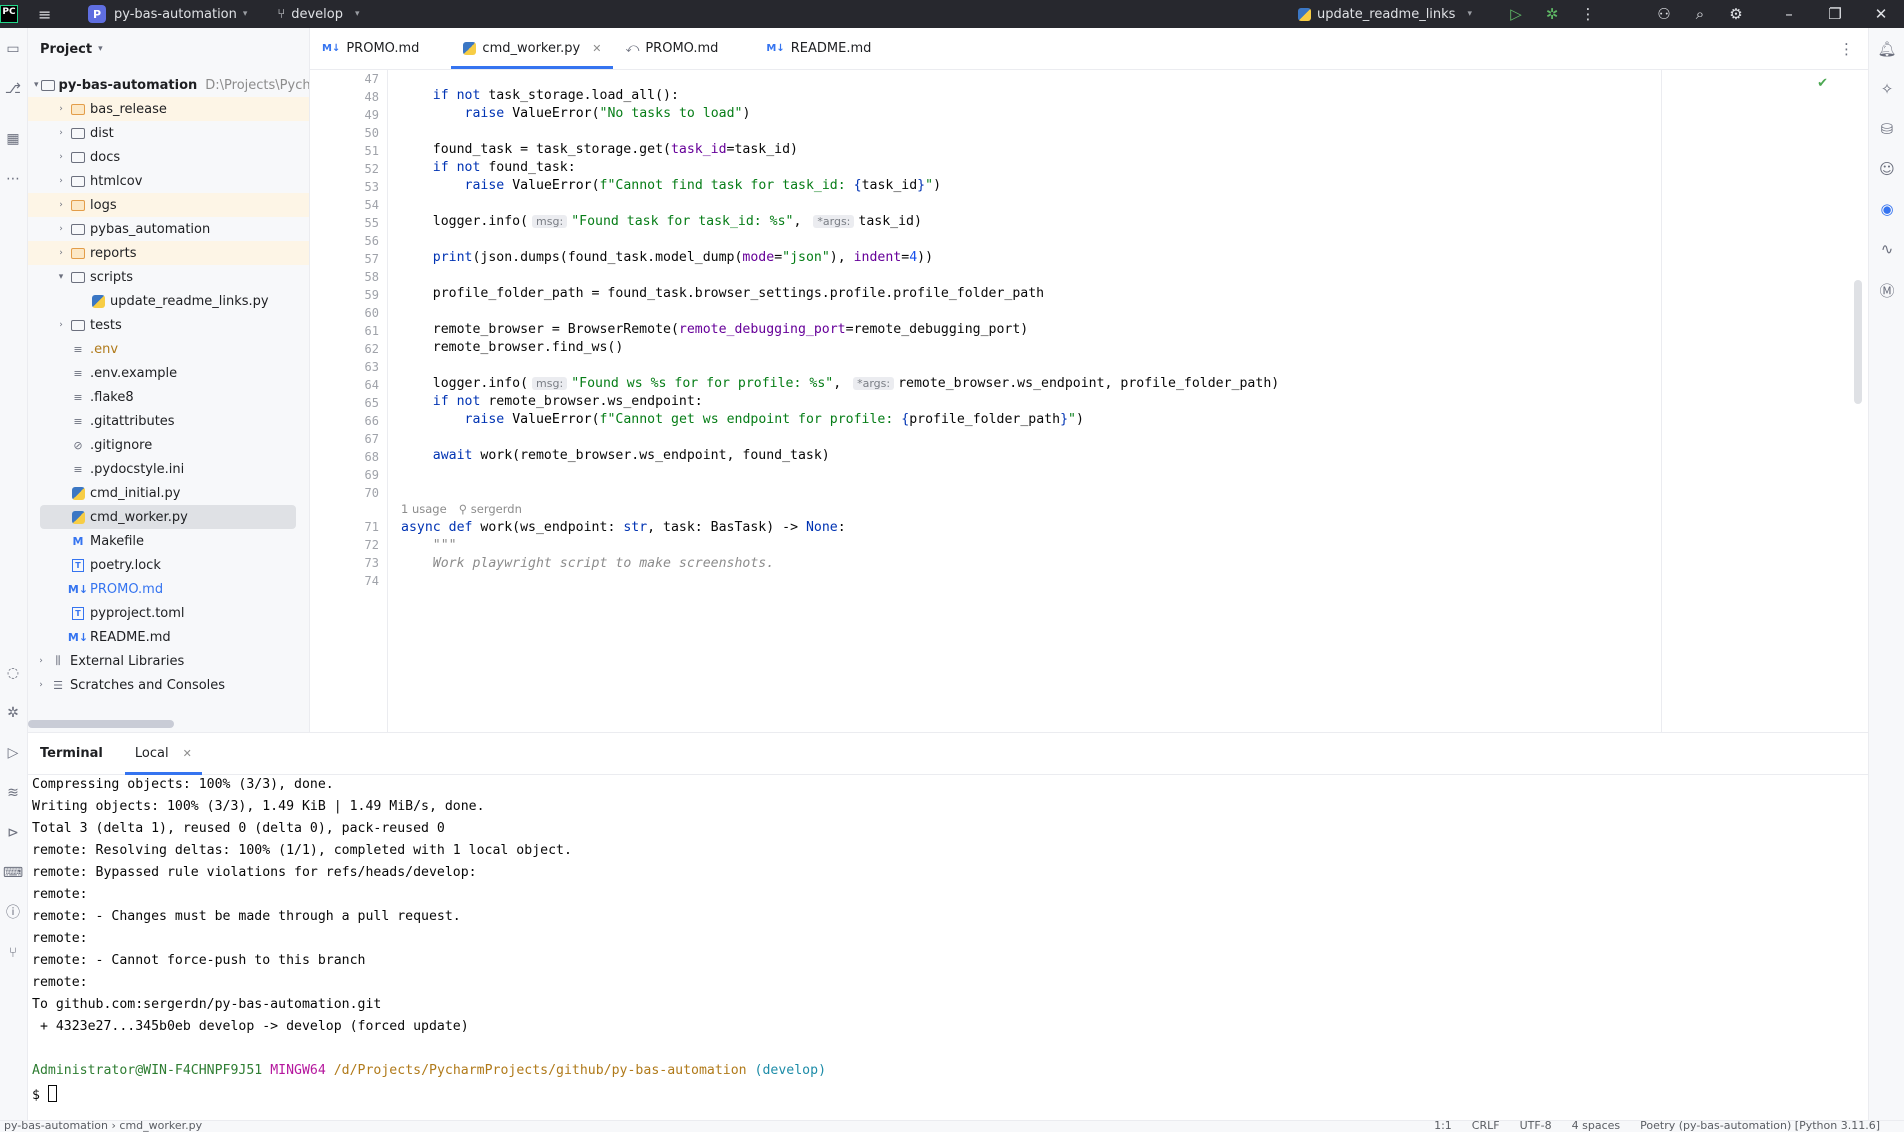 The image size is (1904, 1132). I want to click on tree-item-scratches: › ☰ Scratches and Consoles, so click(168, 685).